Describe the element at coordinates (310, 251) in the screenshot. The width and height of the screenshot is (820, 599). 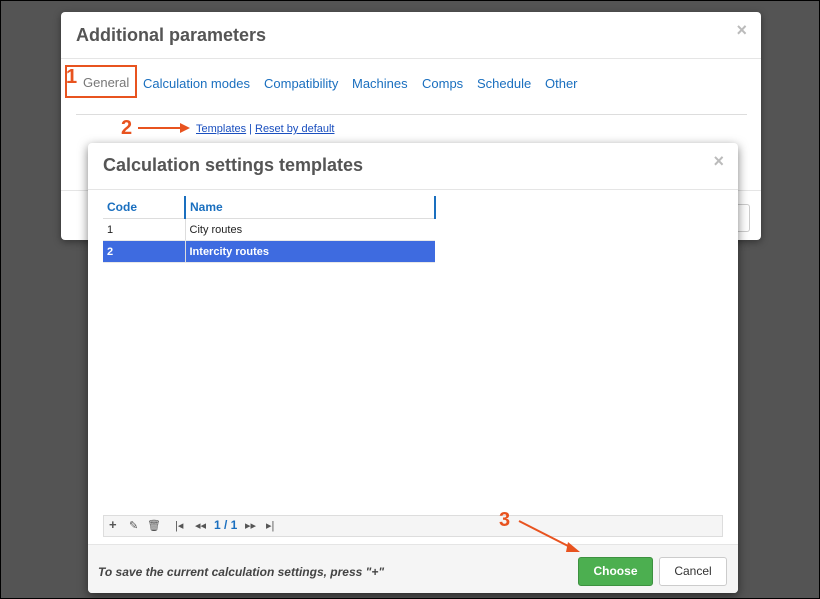
I see `cell-name: Intercity routes` at that location.